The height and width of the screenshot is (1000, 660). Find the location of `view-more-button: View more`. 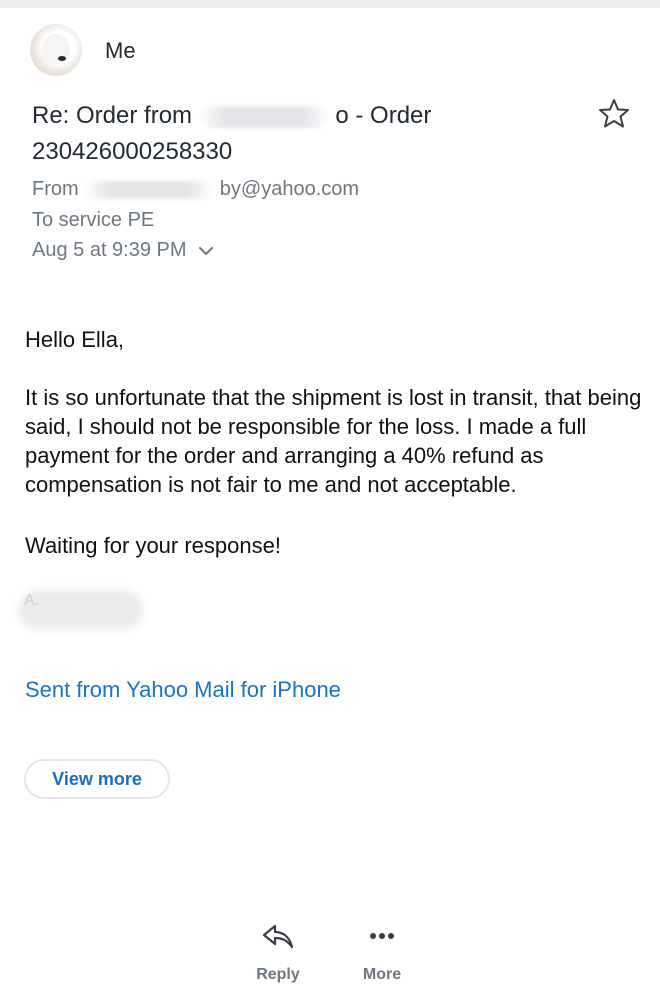

view-more-button: View more is located at coordinates (97, 779).